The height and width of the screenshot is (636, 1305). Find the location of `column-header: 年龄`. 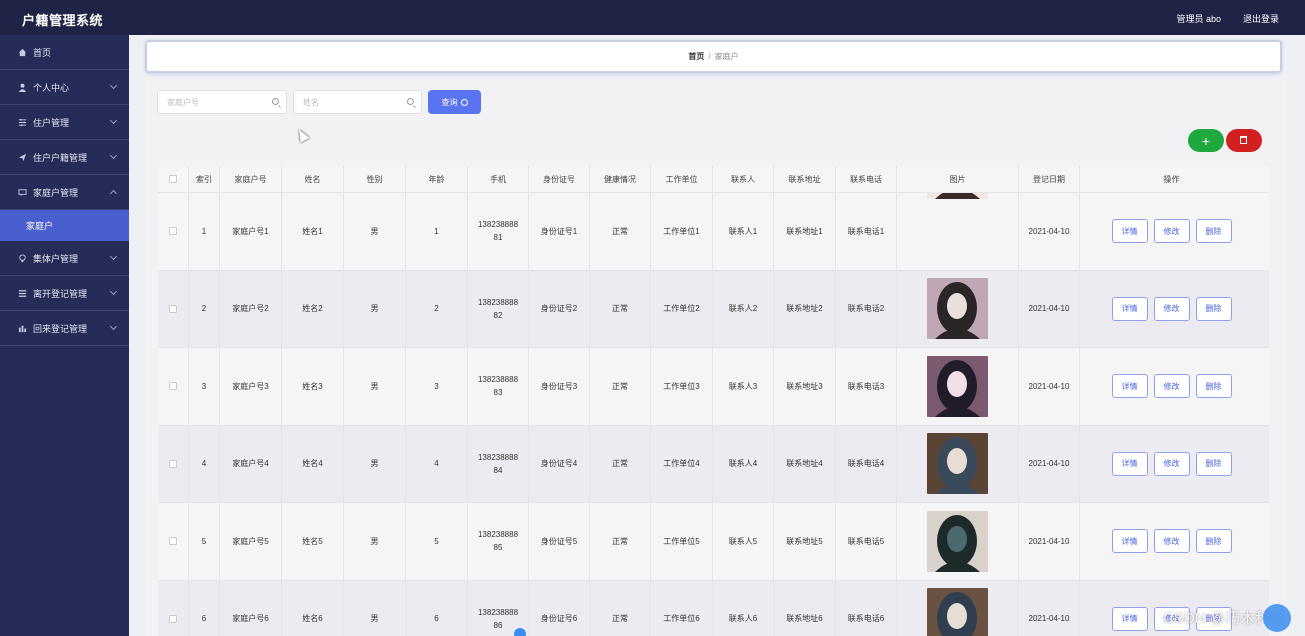

column-header: 年龄 is located at coordinates (437, 179).